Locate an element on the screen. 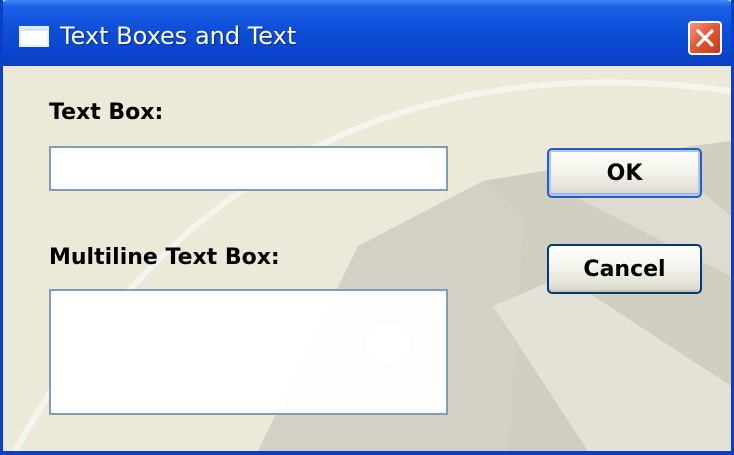  window-icon is located at coordinates (34, 36).